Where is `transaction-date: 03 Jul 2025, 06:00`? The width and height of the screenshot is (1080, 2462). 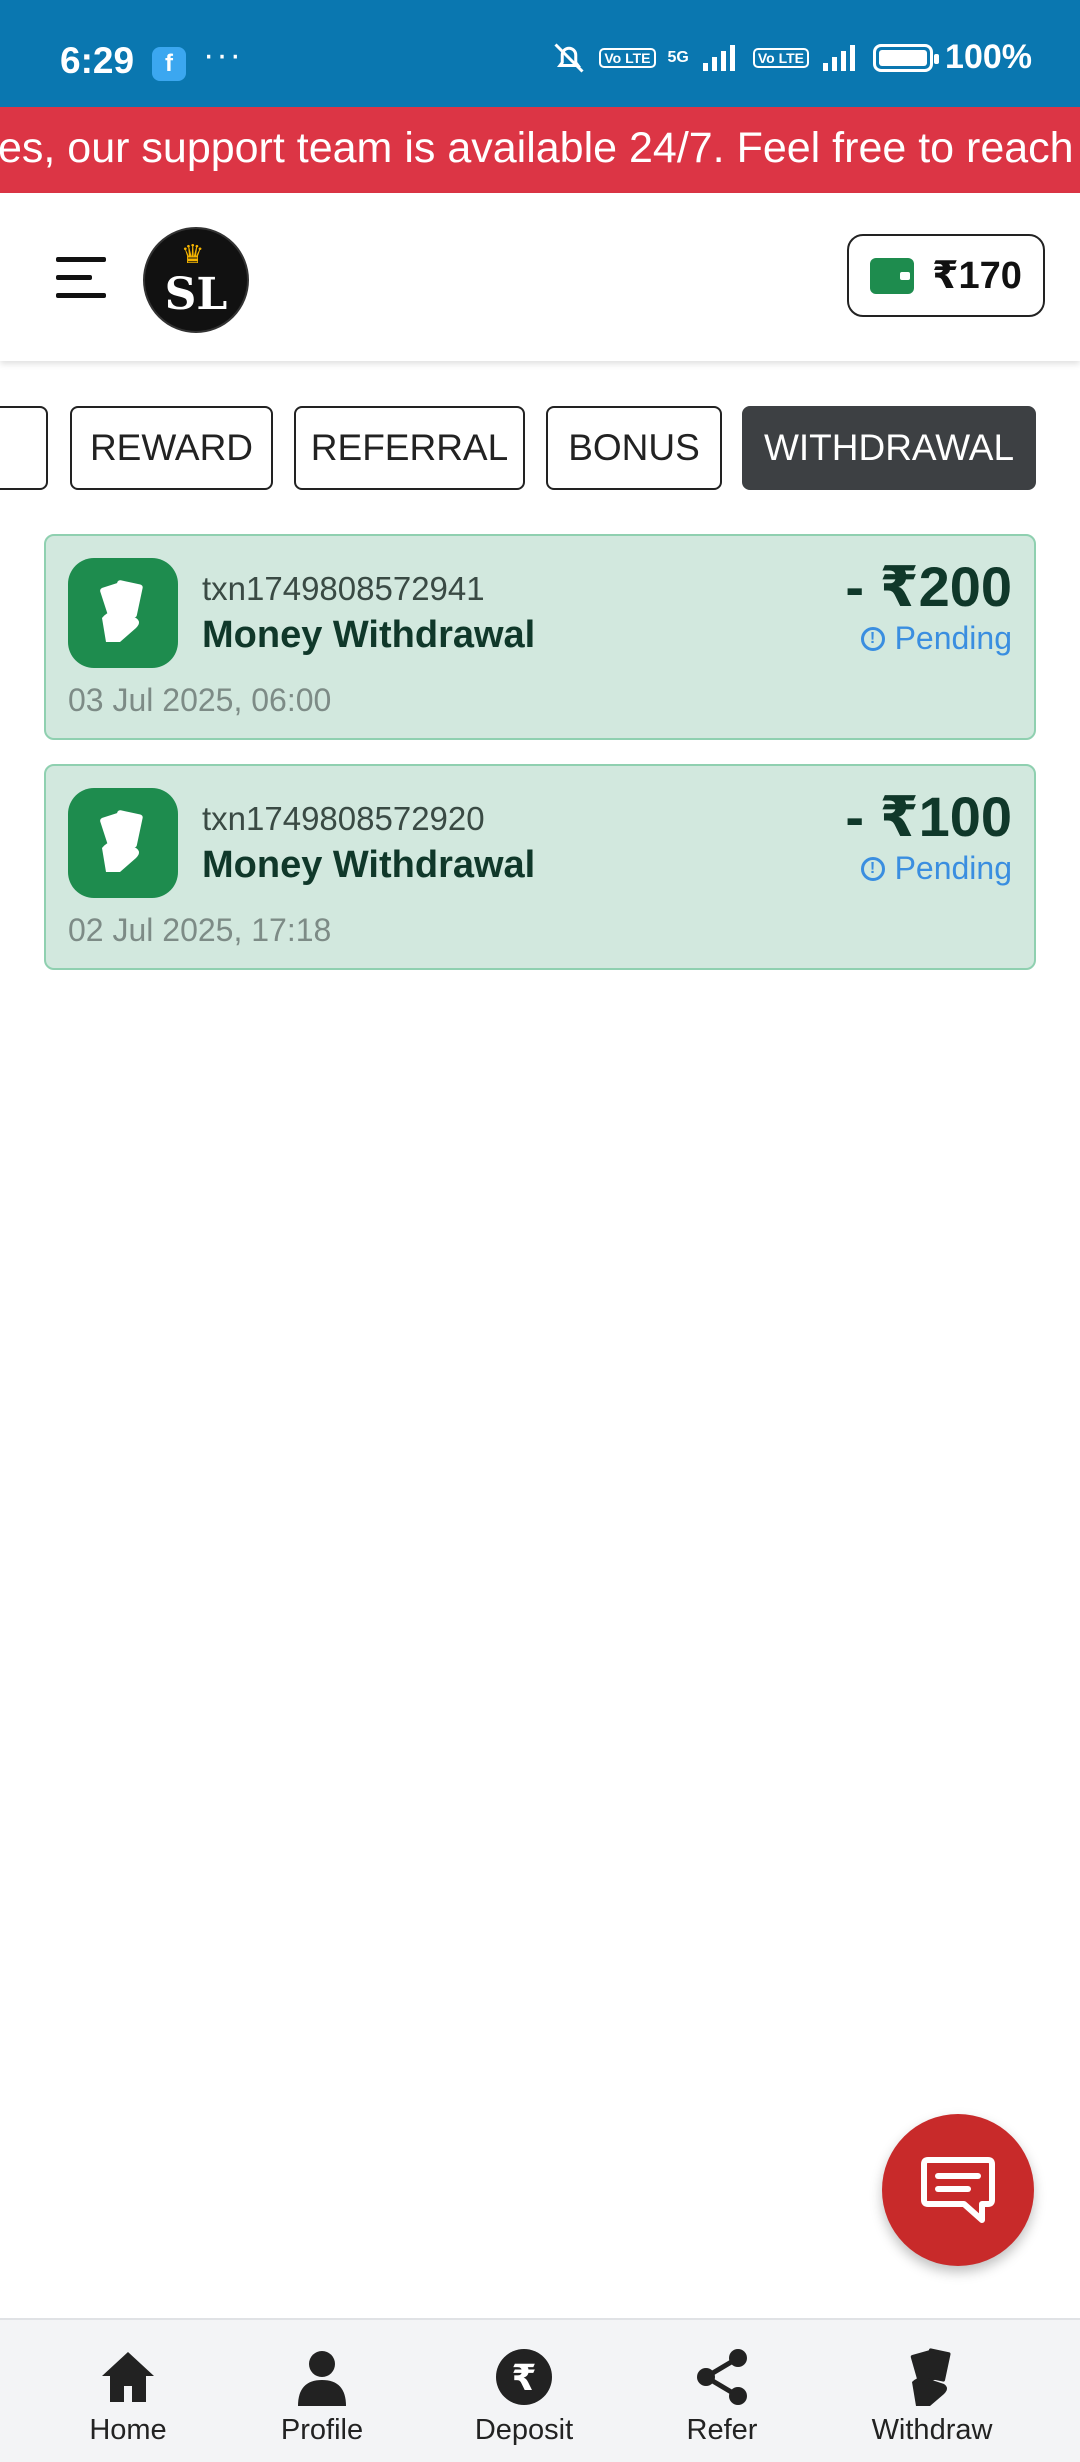 transaction-date: 03 Jul 2025, 06:00 is located at coordinates (200, 700).